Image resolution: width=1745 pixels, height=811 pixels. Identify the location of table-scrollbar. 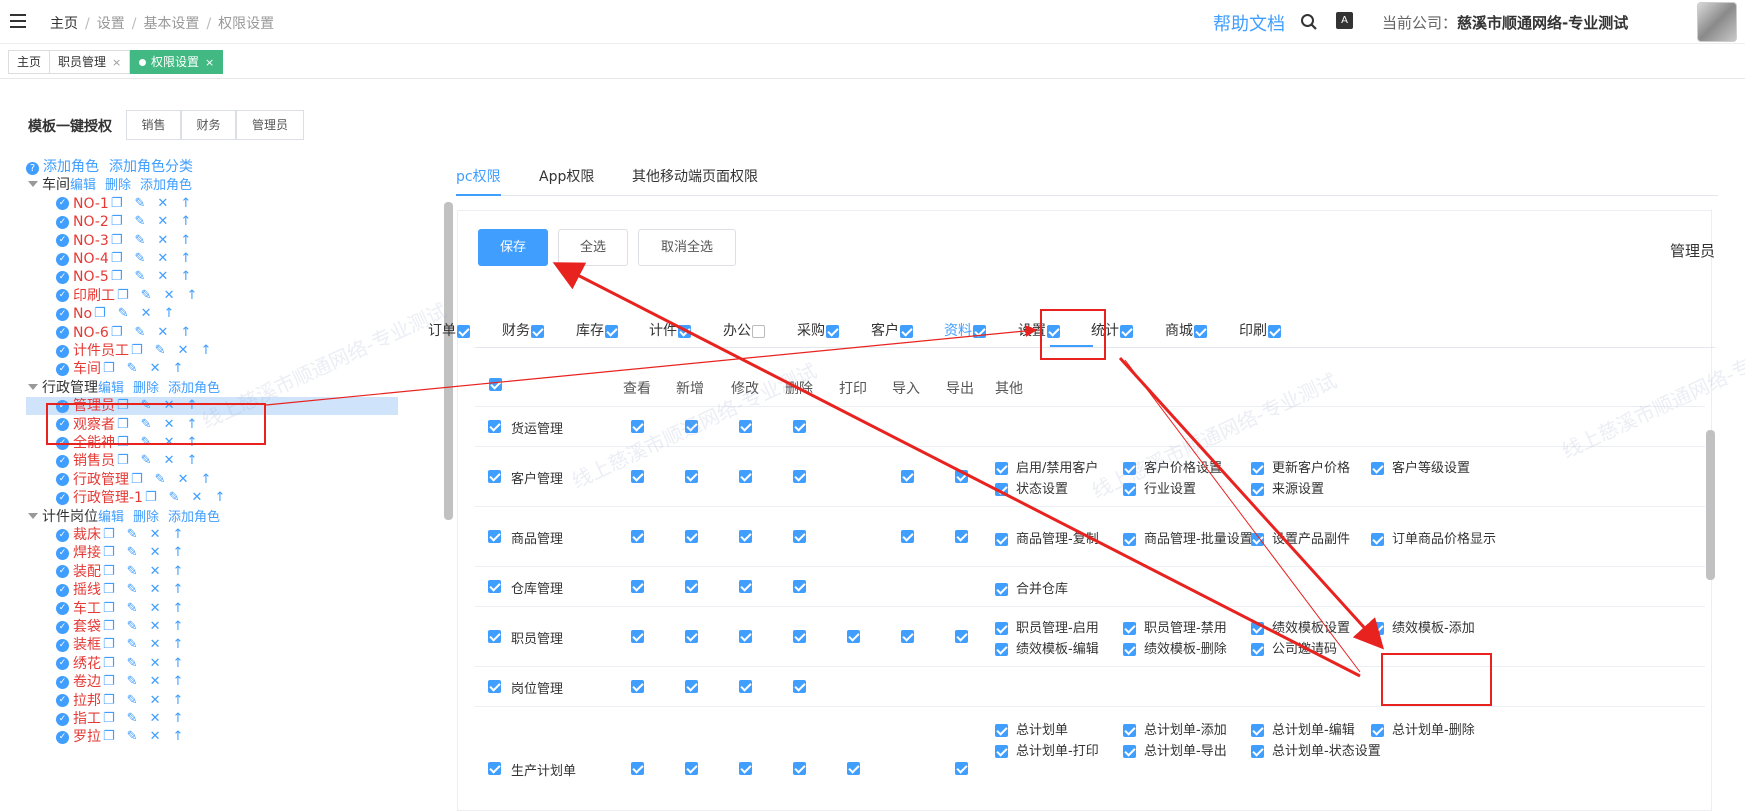
(1710, 605).